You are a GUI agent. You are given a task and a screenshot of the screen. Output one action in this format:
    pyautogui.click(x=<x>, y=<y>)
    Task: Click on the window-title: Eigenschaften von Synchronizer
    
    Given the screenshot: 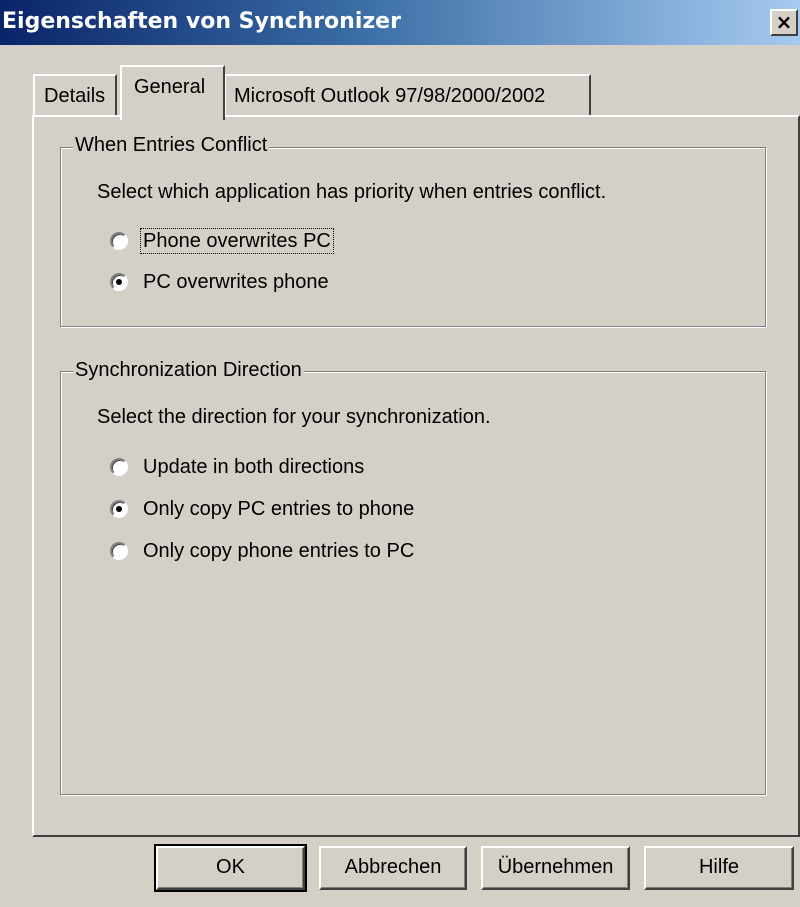 What is the action you would take?
    pyautogui.click(x=201, y=21)
    